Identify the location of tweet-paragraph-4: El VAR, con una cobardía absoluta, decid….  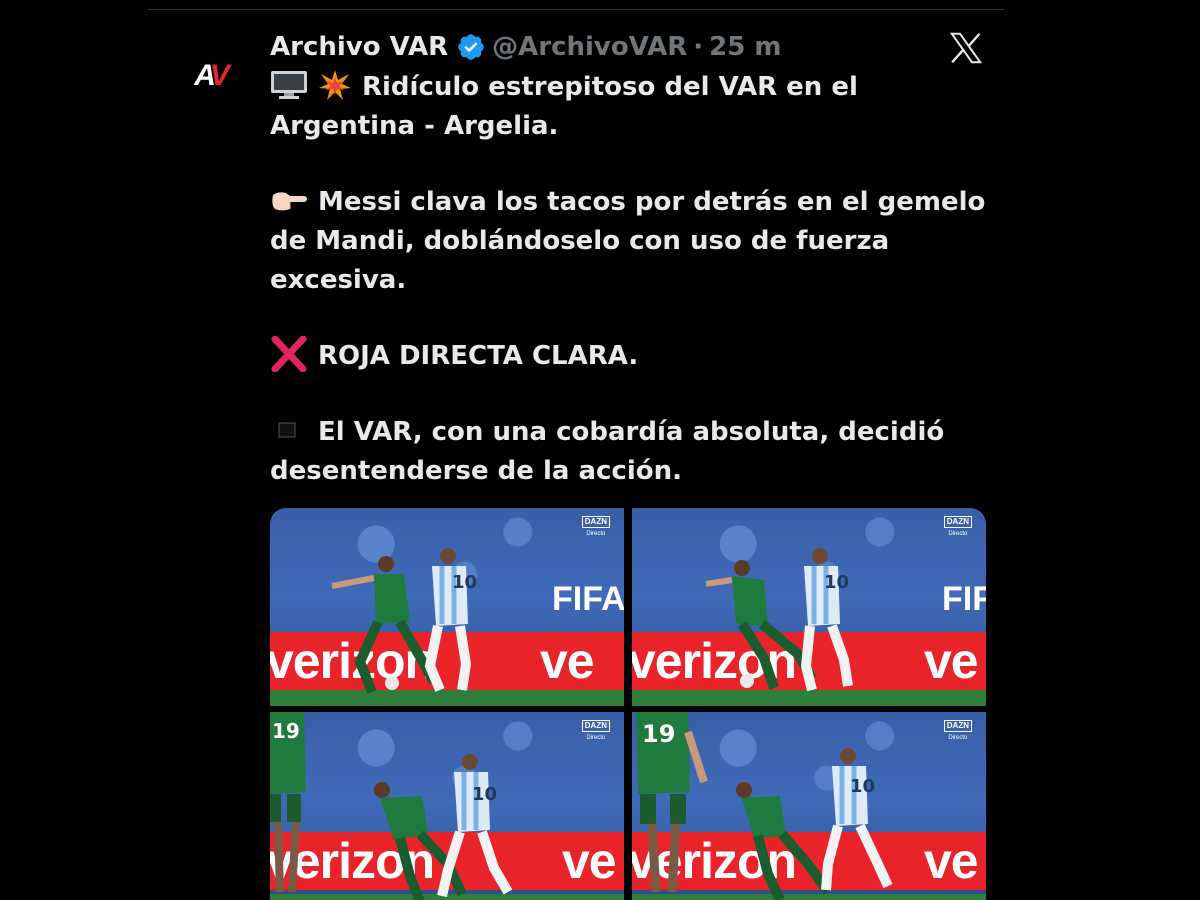
(630, 452).